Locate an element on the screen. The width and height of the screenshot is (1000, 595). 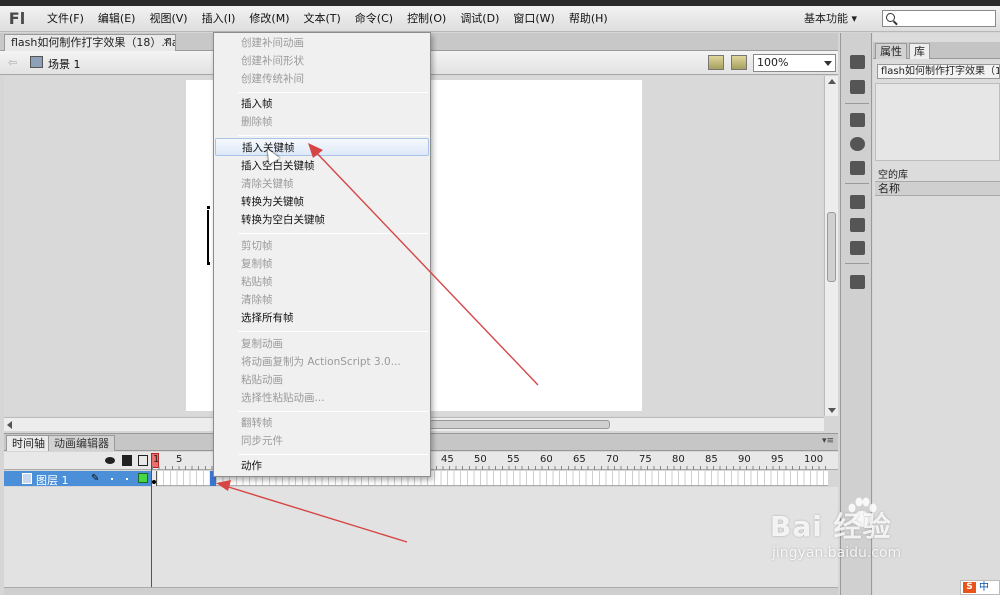
menu-item-convert-to-keyframes: 转换为关键帧 is located at coordinates (322, 202).